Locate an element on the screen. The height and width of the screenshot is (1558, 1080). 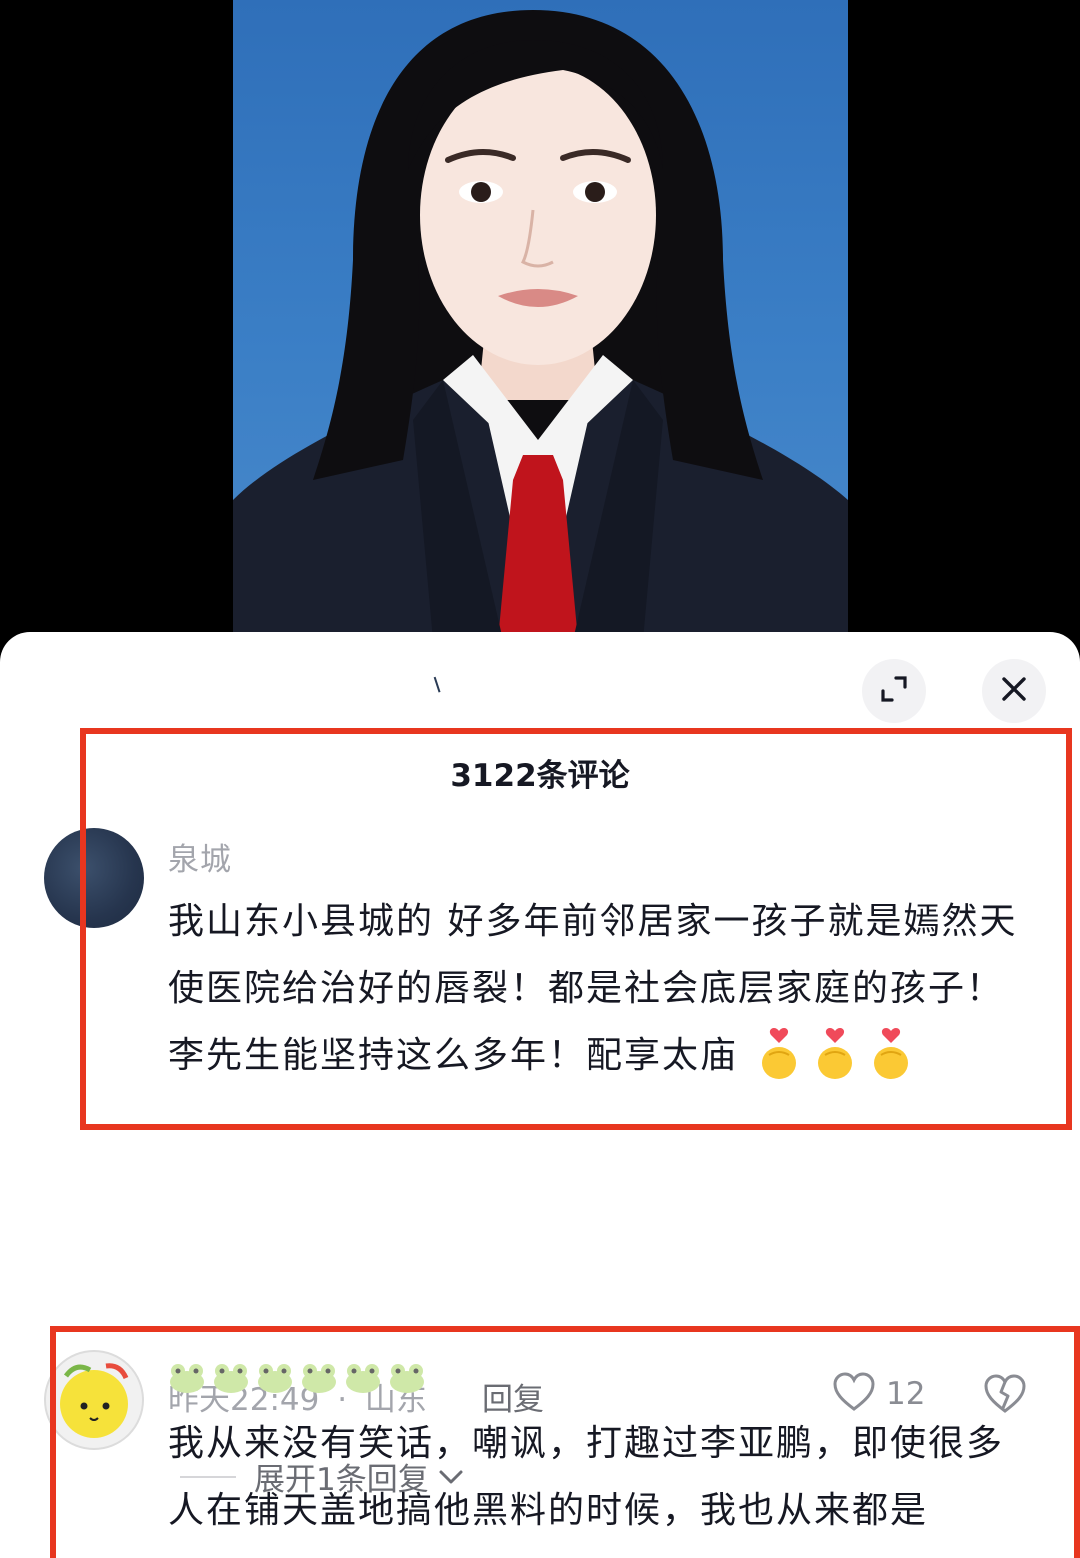
comment-count-title: 3122条评论 is located at coordinates (540, 776).